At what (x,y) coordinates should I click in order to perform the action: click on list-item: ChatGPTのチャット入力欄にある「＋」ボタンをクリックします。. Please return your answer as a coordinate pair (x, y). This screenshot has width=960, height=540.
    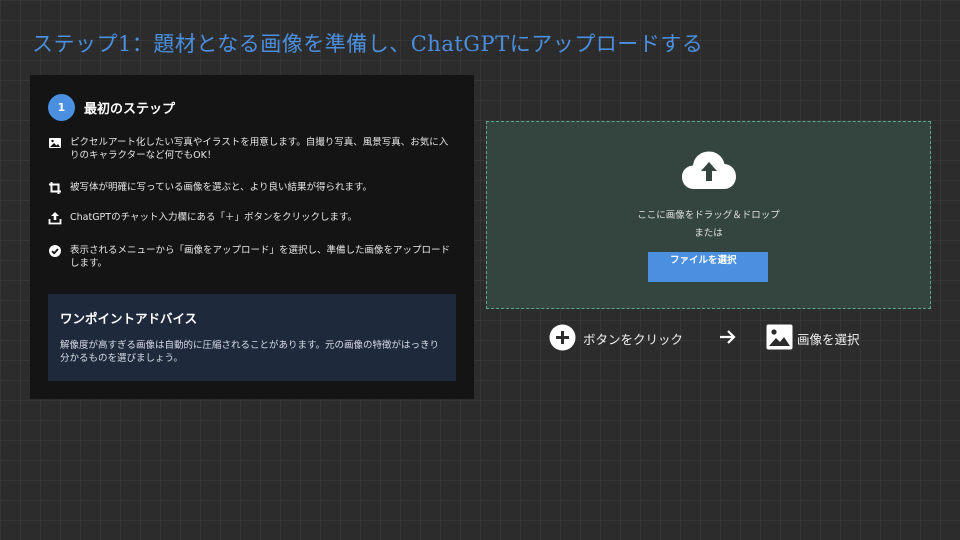
    Looking at the image, I should click on (252, 218).